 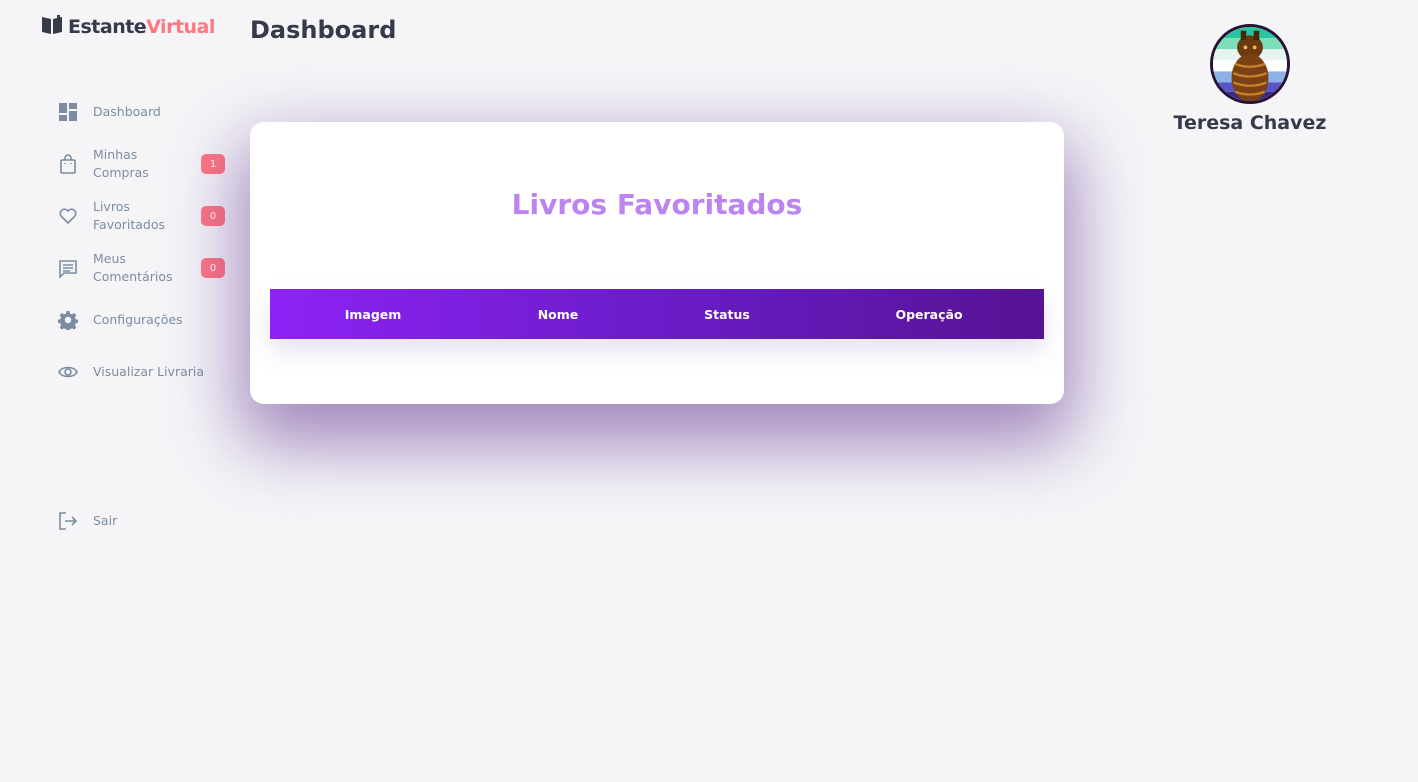 What do you see at coordinates (68, 372) in the screenshot?
I see `eye-icon` at bounding box center [68, 372].